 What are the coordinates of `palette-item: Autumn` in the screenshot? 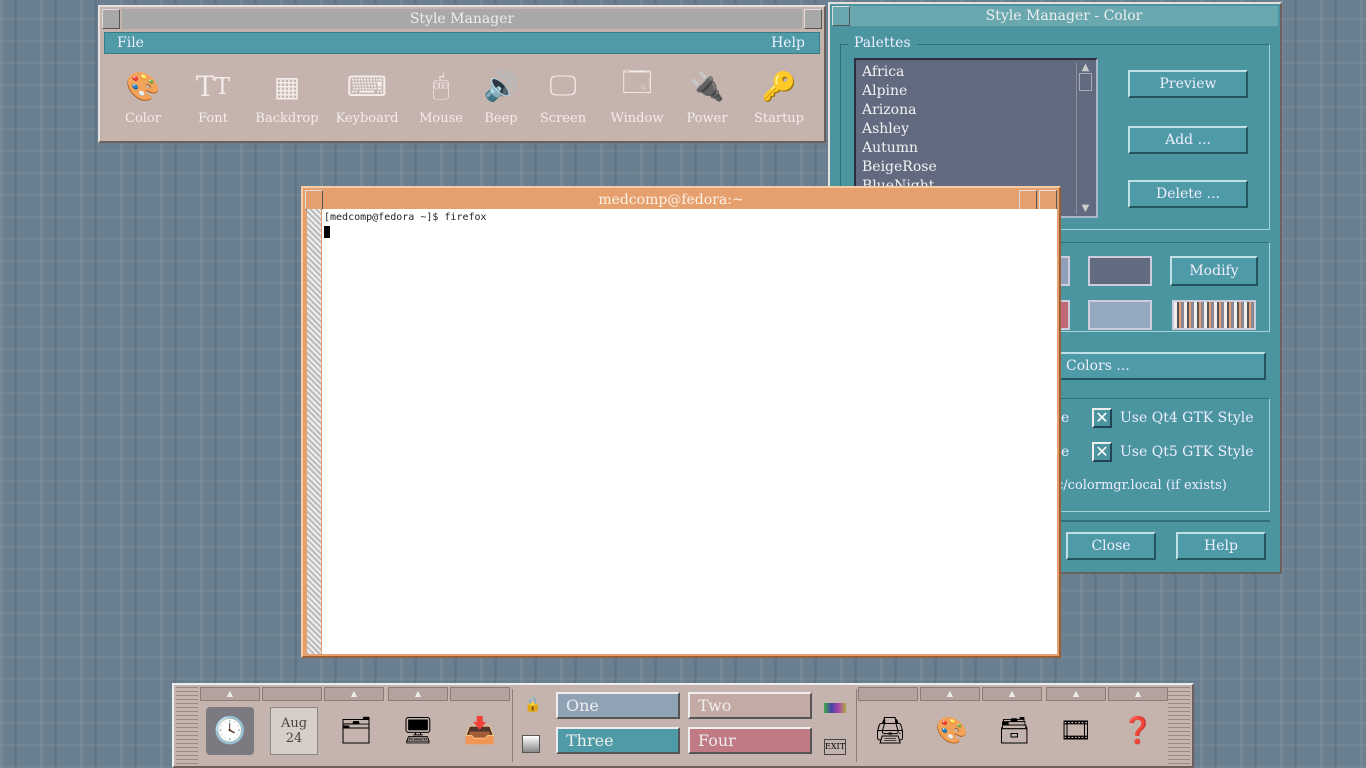 It's located at (976, 149).